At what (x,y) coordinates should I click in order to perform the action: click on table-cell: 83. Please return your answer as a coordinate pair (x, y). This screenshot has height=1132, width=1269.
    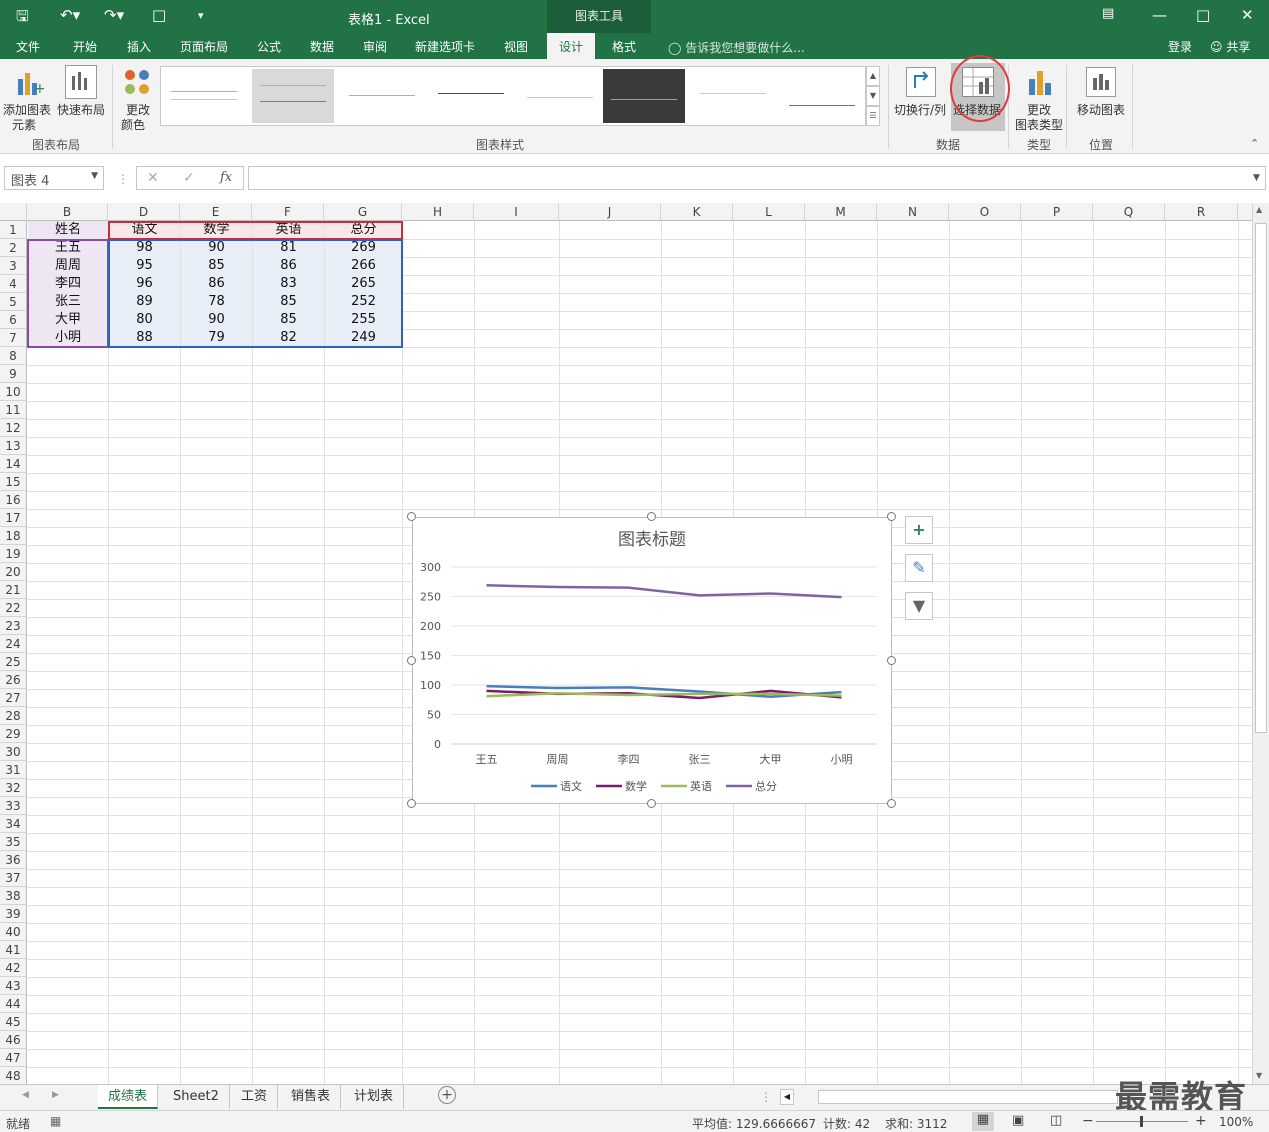
    Looking at the image, I should click on (288, 284).